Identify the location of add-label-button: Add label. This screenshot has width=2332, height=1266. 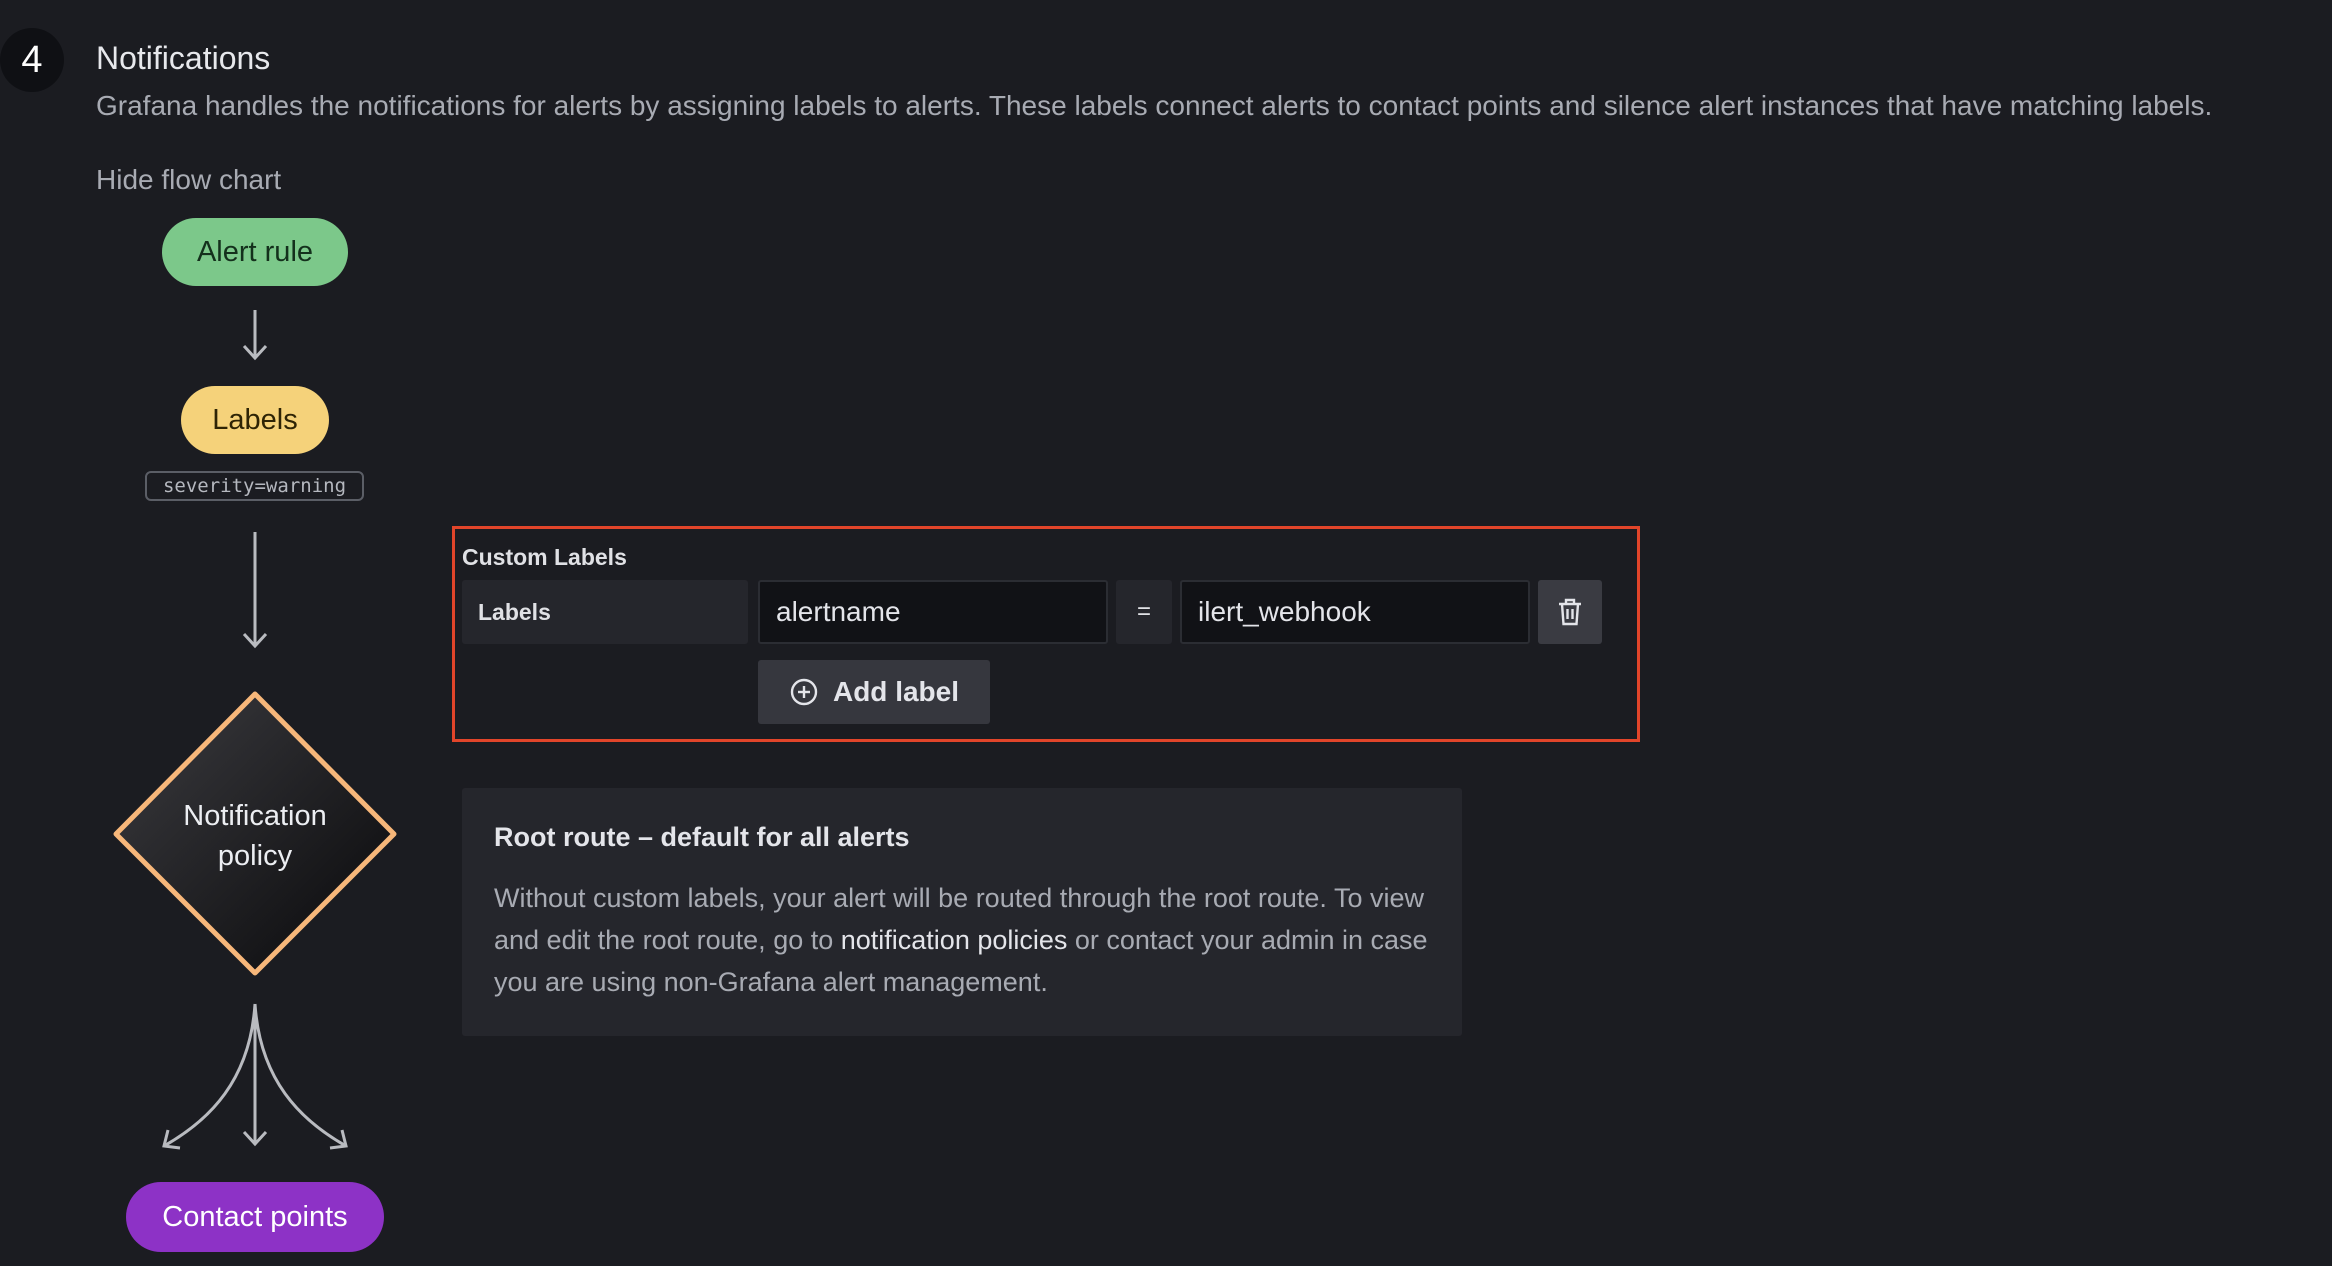
(874, 692).